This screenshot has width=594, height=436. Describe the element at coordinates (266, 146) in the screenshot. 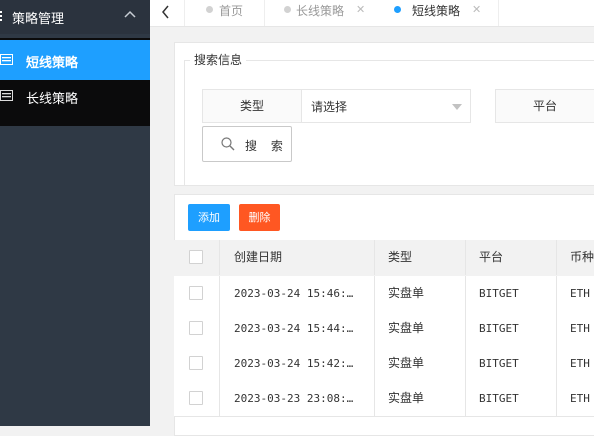

I see `search-button-label: 搜 索` at that location.